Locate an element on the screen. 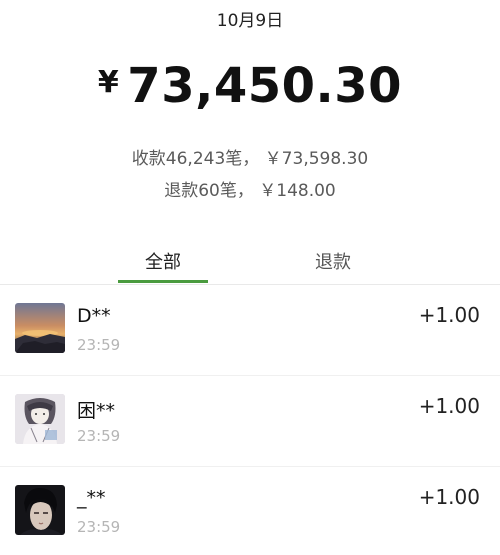 The image size is (500, 555). payer-name: D** is located at coordinates (94, 316).